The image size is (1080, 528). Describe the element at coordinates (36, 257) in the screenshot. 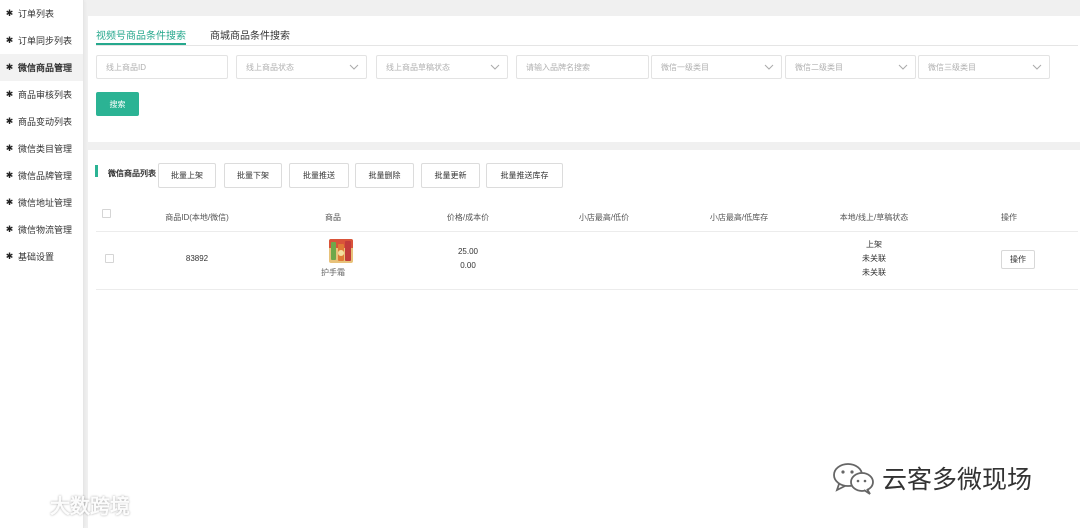

I see `sidebar-item-label: 基础设置` at that location.